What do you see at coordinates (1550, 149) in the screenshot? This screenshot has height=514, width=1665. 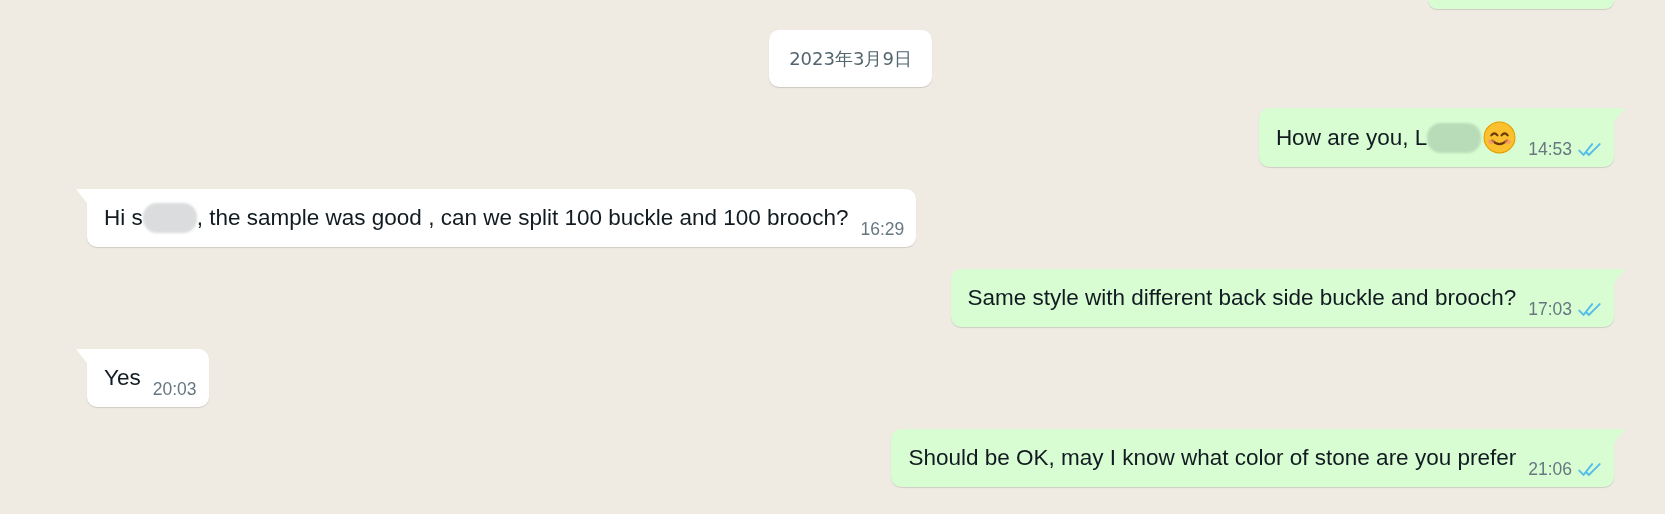 I see `message-time: 14:53` at bounding box center [1550, 149].